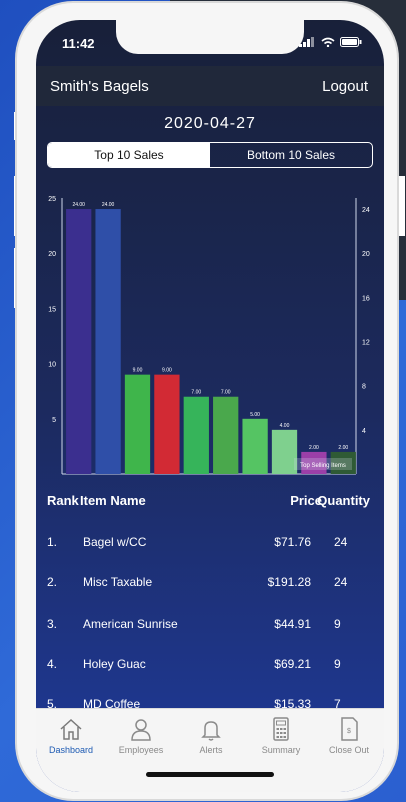 This screenshot has width=406, height=802. I want to click on receipt-icon: $, so click(349, 729).